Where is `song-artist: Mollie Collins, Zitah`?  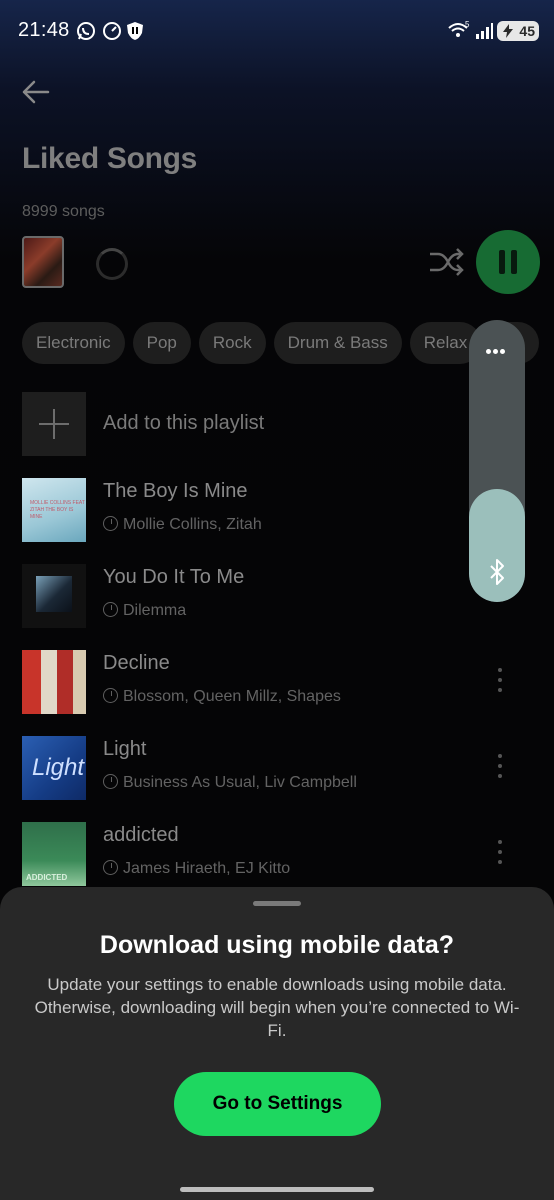
song-artist: Mollie Collins, Zitah is located at coordinates (192, 524).